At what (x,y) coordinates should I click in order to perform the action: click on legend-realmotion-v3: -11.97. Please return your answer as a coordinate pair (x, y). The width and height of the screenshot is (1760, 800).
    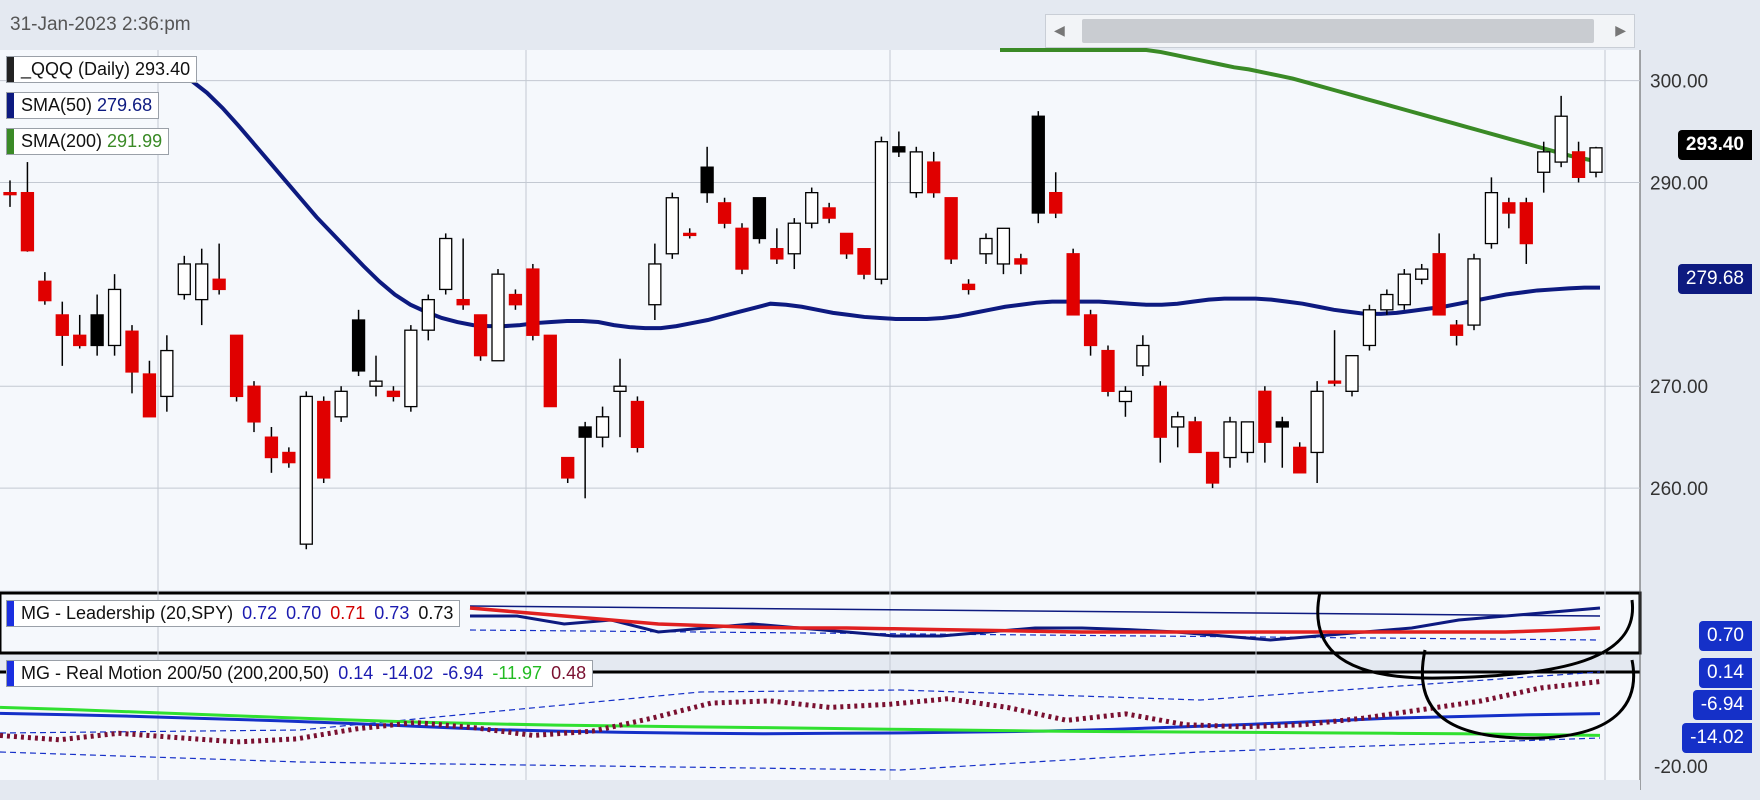
    Looking at the image, I should click on (517, 673).